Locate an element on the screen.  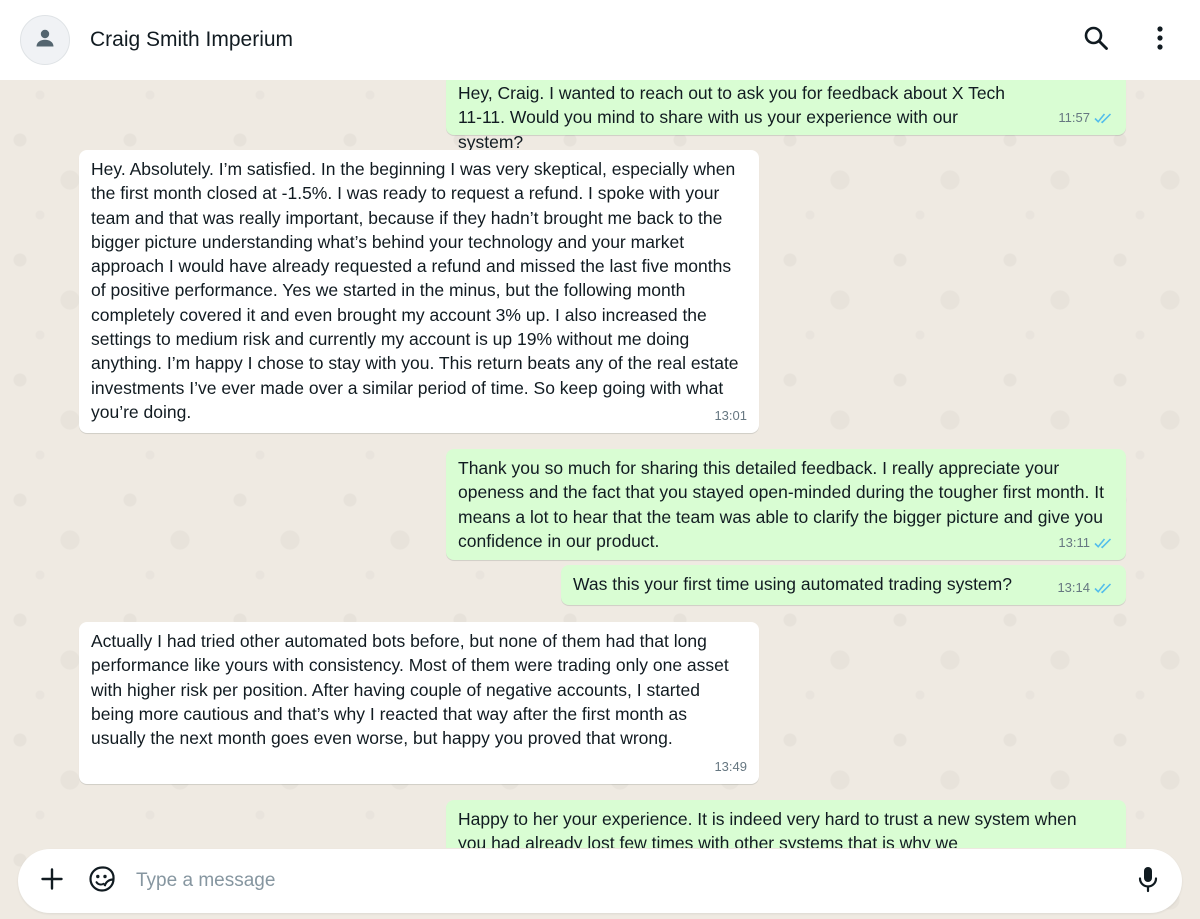
message-time: 11:57 is located at coordinates (1074, 117).